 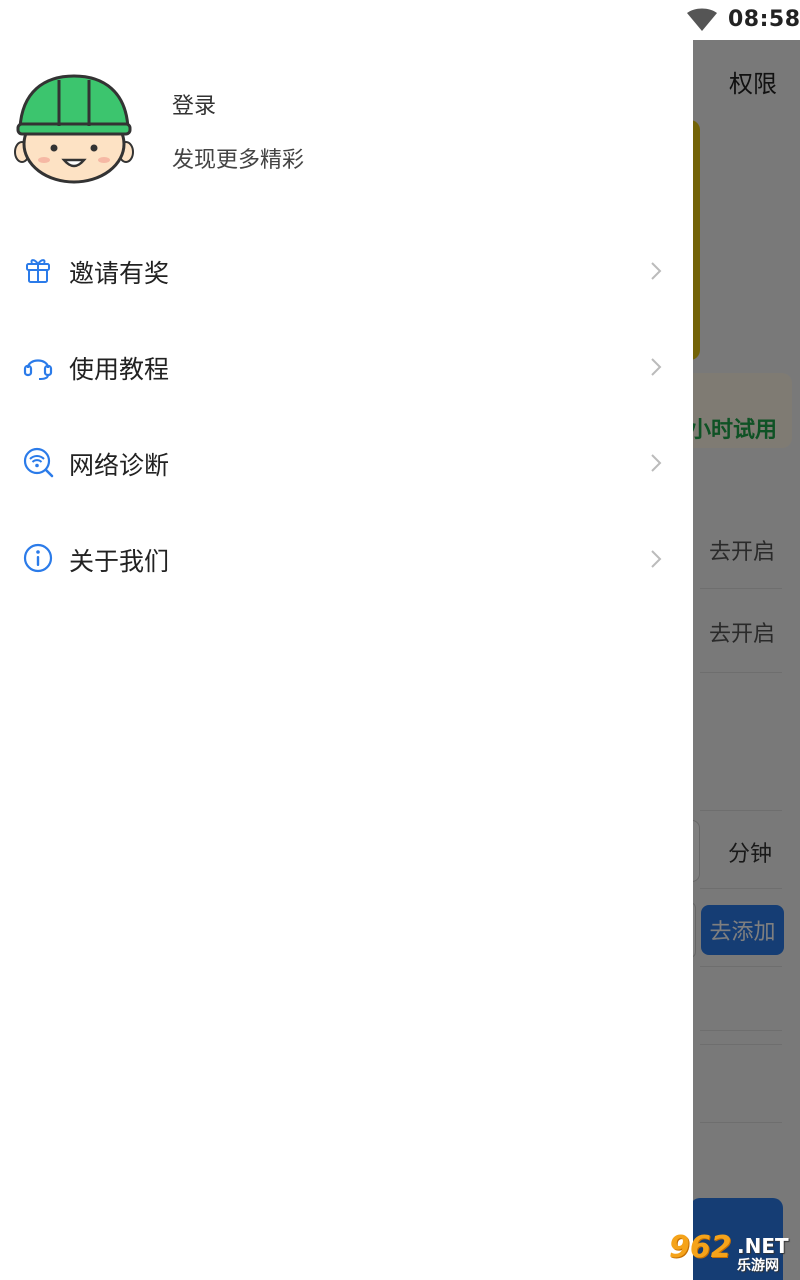 I want to click on watermark-logo: 962 .NET 乐游网, so click(x=725, y=1252).